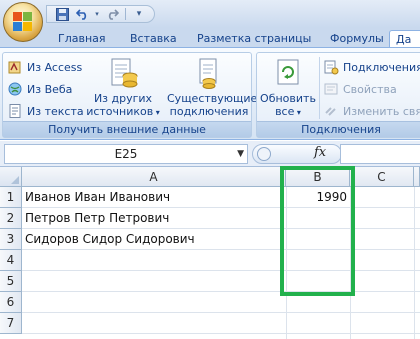 This screenshot has width=420, height=339. I want to click on other-sources-label-1: Из других, so click(123, 98).